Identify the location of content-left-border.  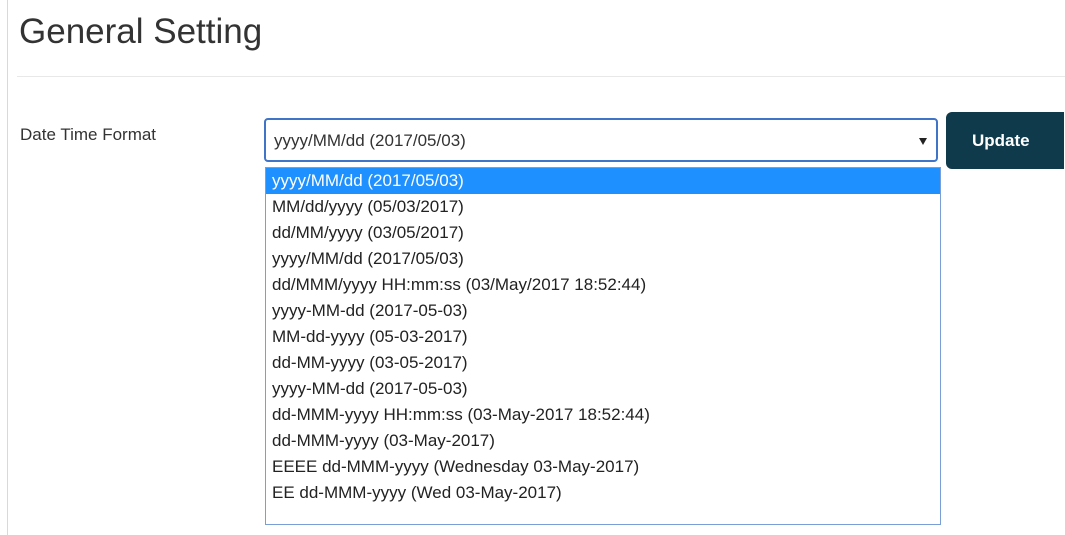
(7, 267).